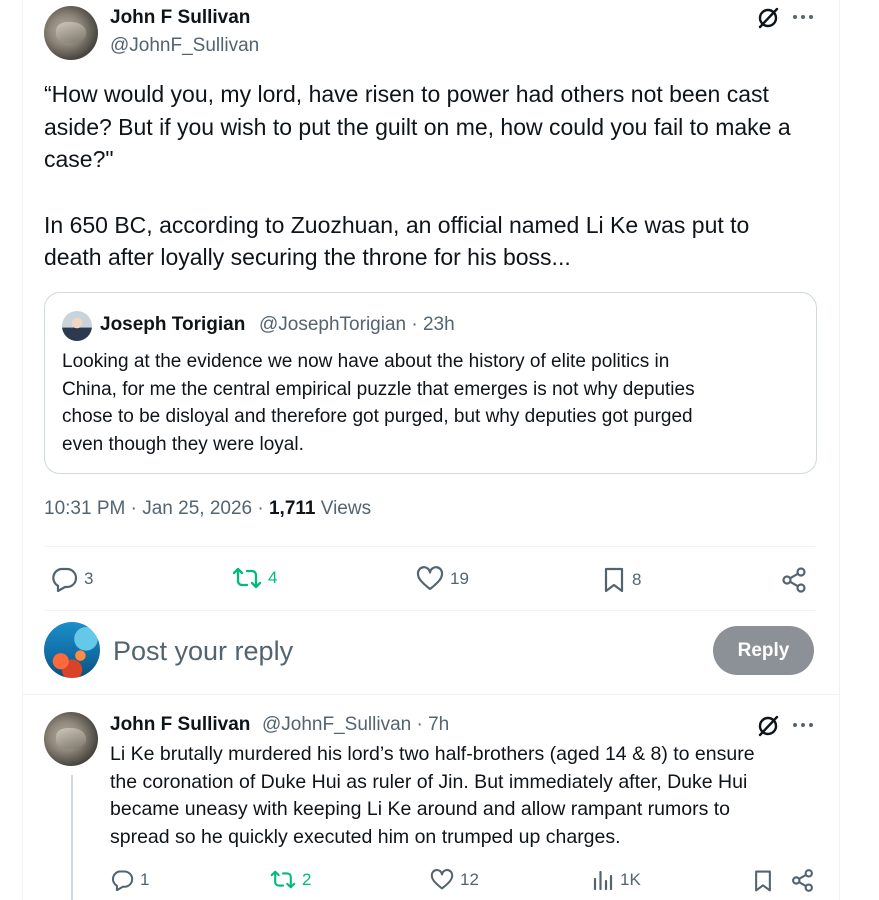 This screenshot has height=900, width=879. Describe the element at coordinates (77, 326) in the screenshot. I see `quoted-author-avatar` at that location.